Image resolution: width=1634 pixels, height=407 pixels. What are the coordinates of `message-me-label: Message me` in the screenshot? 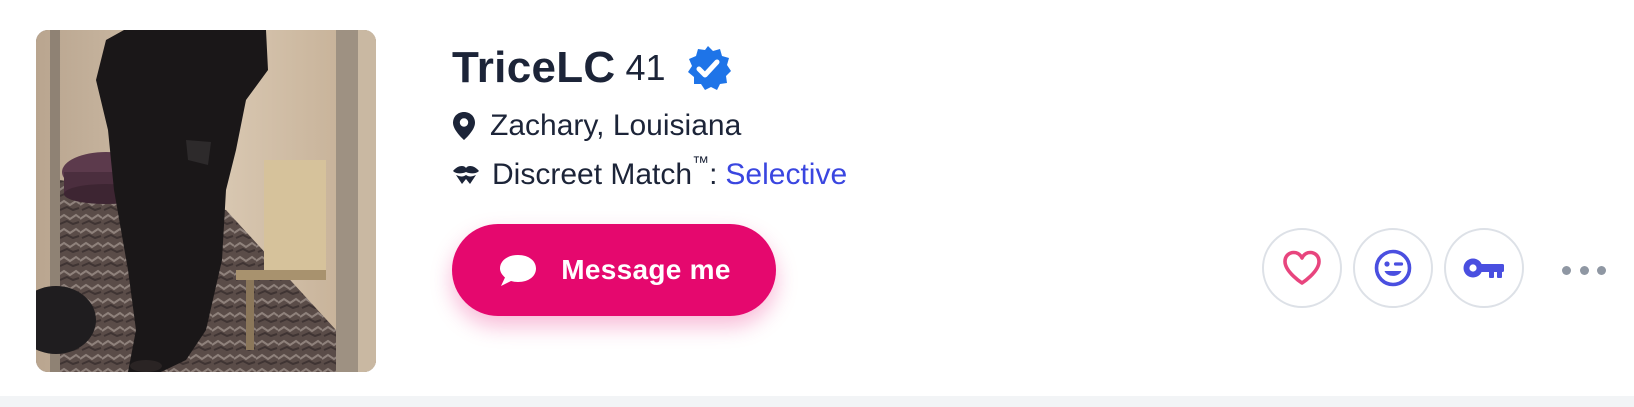 It's located at (646, 269).